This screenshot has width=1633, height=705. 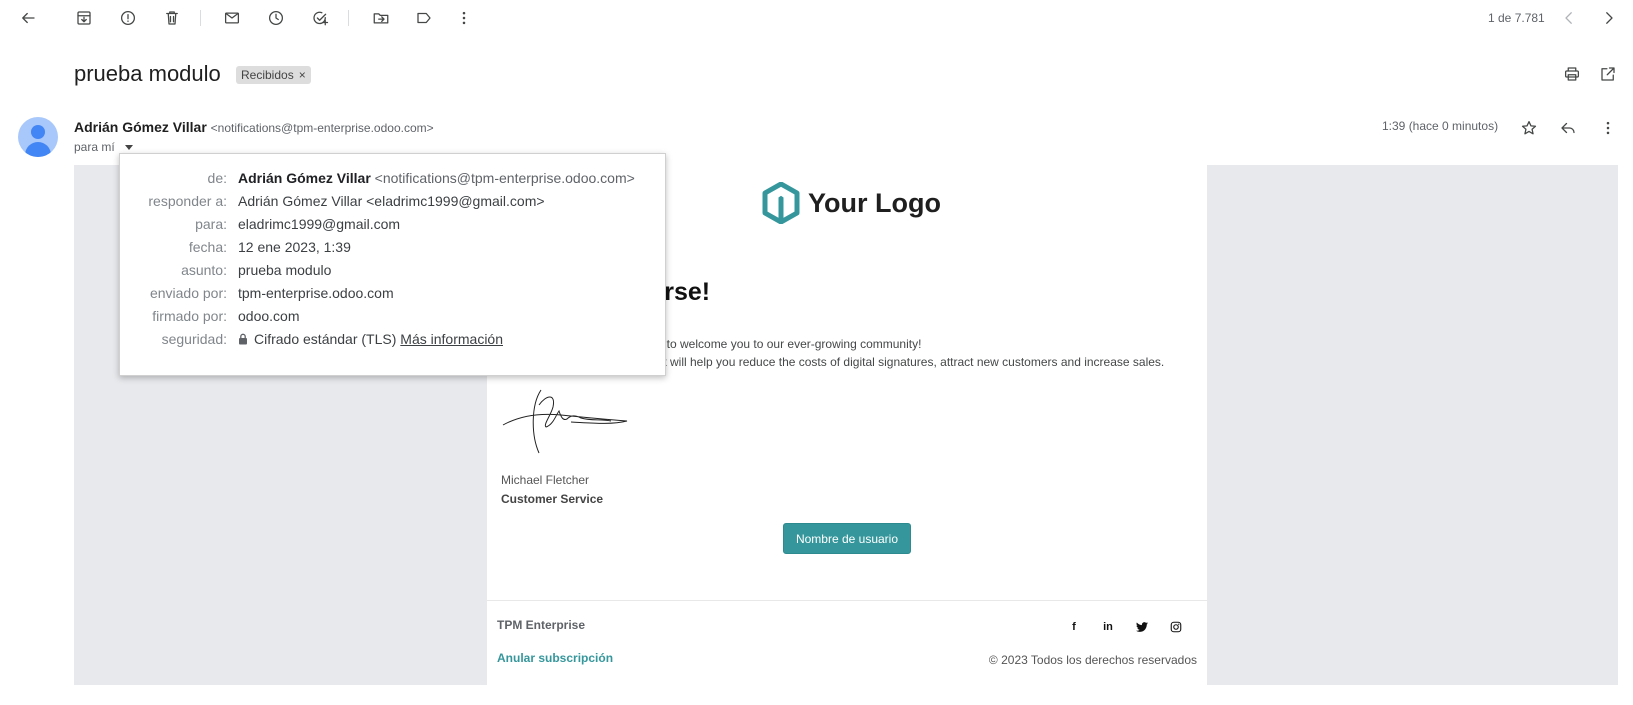 I want to click on signature-name: Michael Fletcher, so click(x=545, y=480).